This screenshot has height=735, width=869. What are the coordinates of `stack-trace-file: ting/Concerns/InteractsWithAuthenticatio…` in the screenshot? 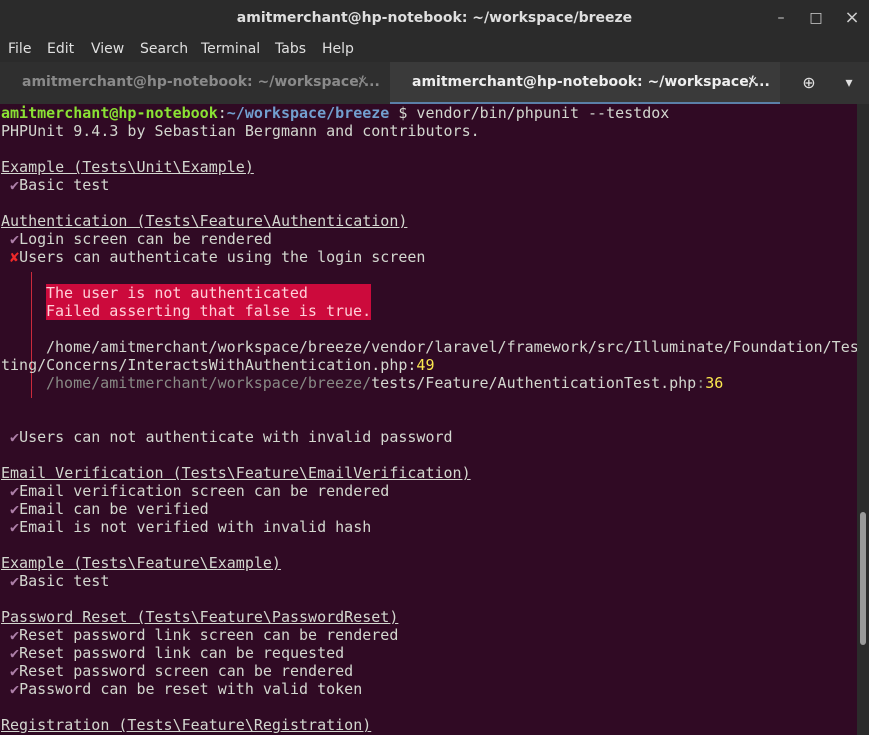 It's located at (204, 365).